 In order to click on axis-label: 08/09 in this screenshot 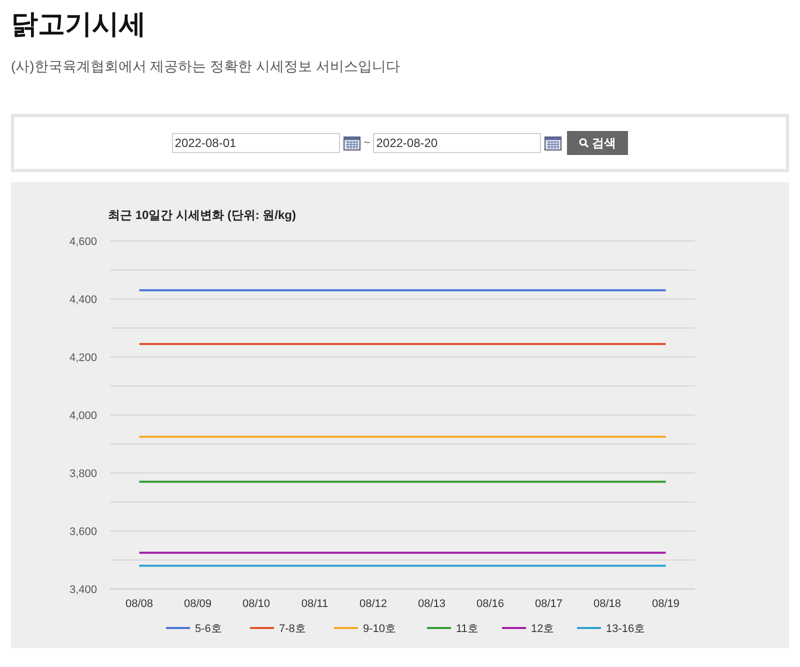, I will do `click(198, 604)`.